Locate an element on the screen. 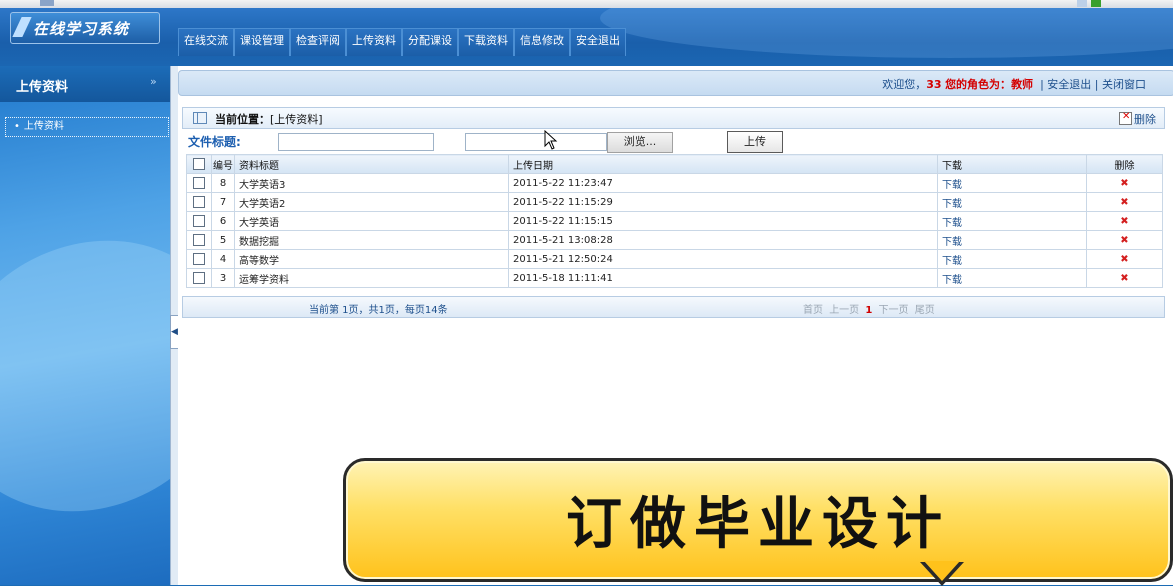 The image size is (1173, 586). table-header-row: 编号 资料标题 上传日期 下载 删除 is located at coordinates (674, 164).